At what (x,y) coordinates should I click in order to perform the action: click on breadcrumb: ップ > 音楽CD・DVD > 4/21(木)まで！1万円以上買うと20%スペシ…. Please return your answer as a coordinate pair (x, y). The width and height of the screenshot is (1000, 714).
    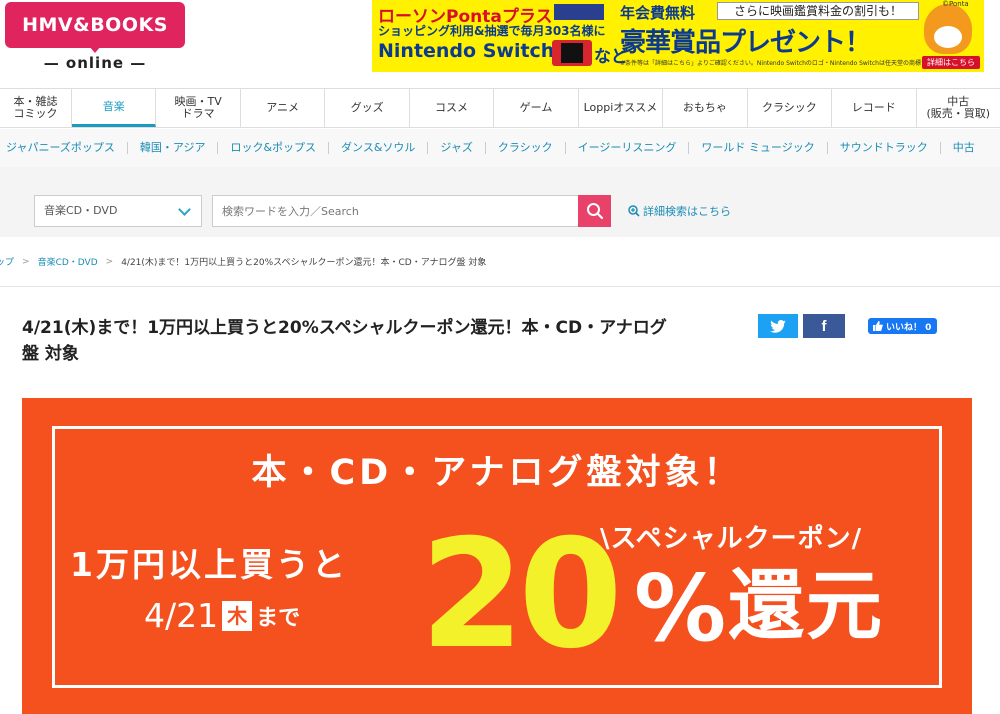
    Looking at the image, I should click on (500, 262).